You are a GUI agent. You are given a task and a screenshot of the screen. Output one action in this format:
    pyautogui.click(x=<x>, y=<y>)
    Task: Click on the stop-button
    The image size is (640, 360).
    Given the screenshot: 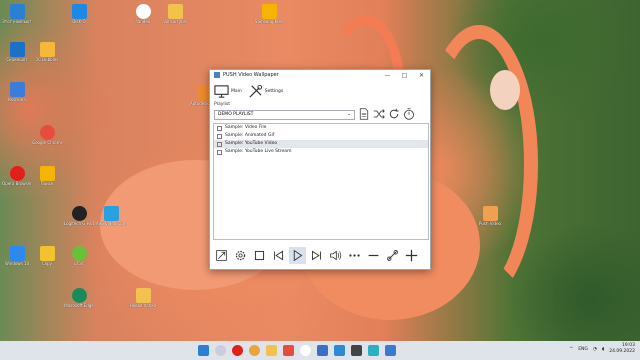 What is the action you would take?
    pyautogui.click(x=259, y=255)
    